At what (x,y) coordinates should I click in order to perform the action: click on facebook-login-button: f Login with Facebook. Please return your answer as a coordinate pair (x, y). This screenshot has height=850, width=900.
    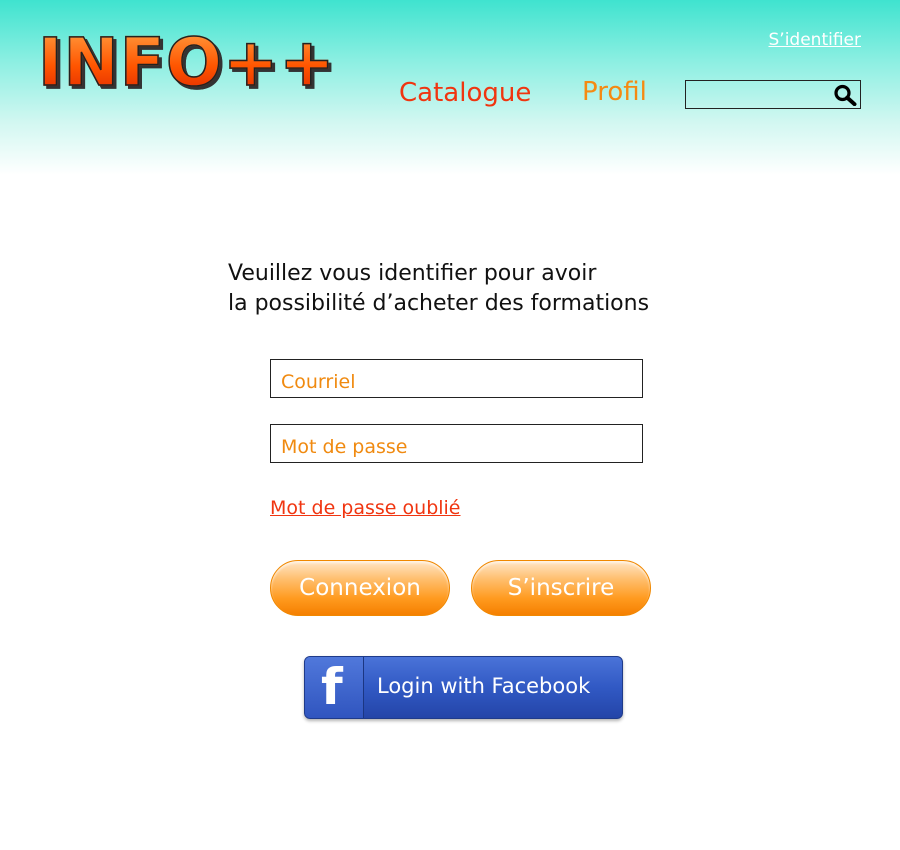
    Looking at the image, I should click on (463, 687).